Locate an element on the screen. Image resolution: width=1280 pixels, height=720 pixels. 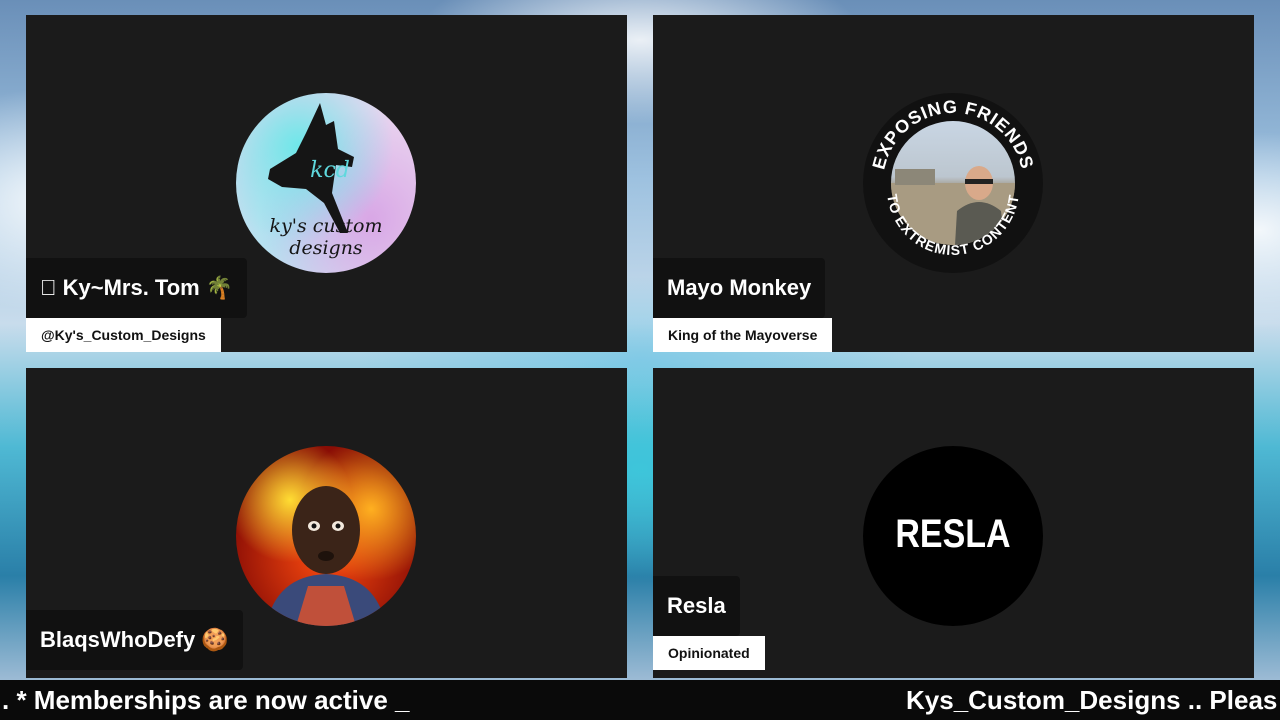
ticker-text-left: . * Memberships are now active _ is located at coordinates (206, 700).